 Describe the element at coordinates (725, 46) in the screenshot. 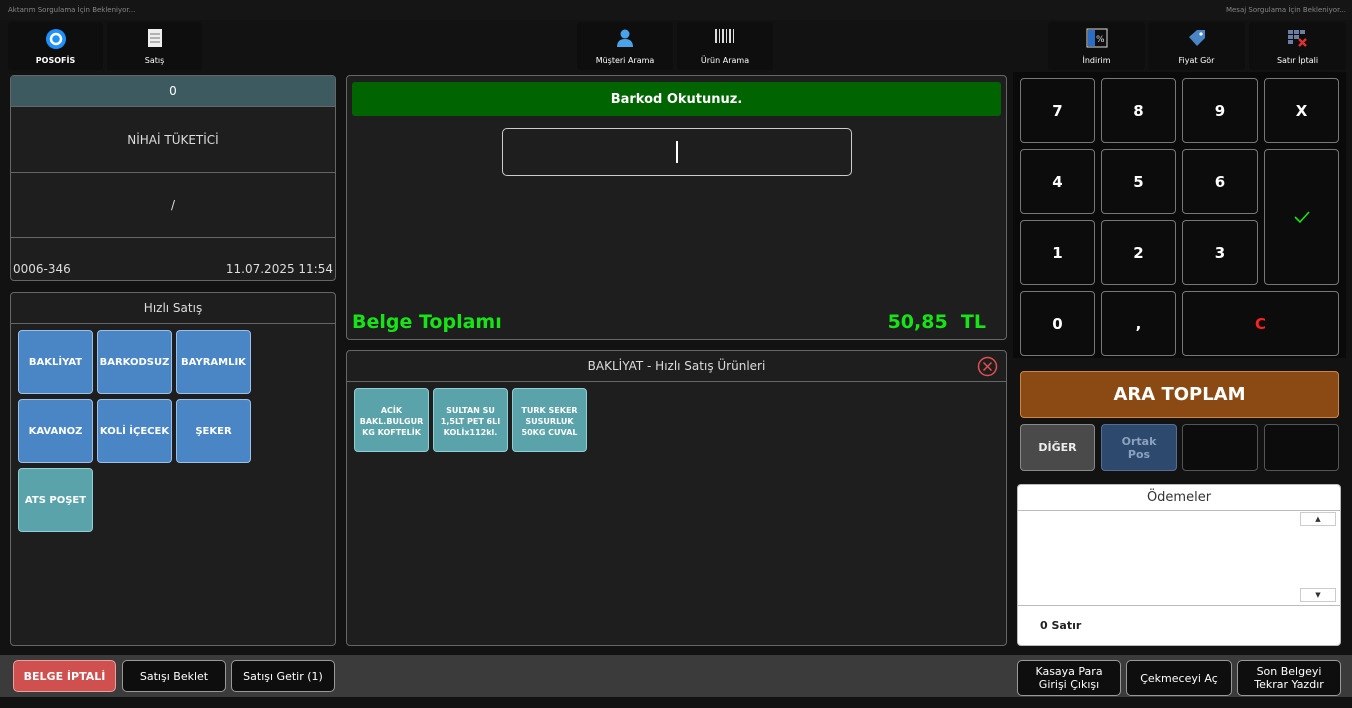

I see `urun-arama-button: Ürün Arama` at that location.